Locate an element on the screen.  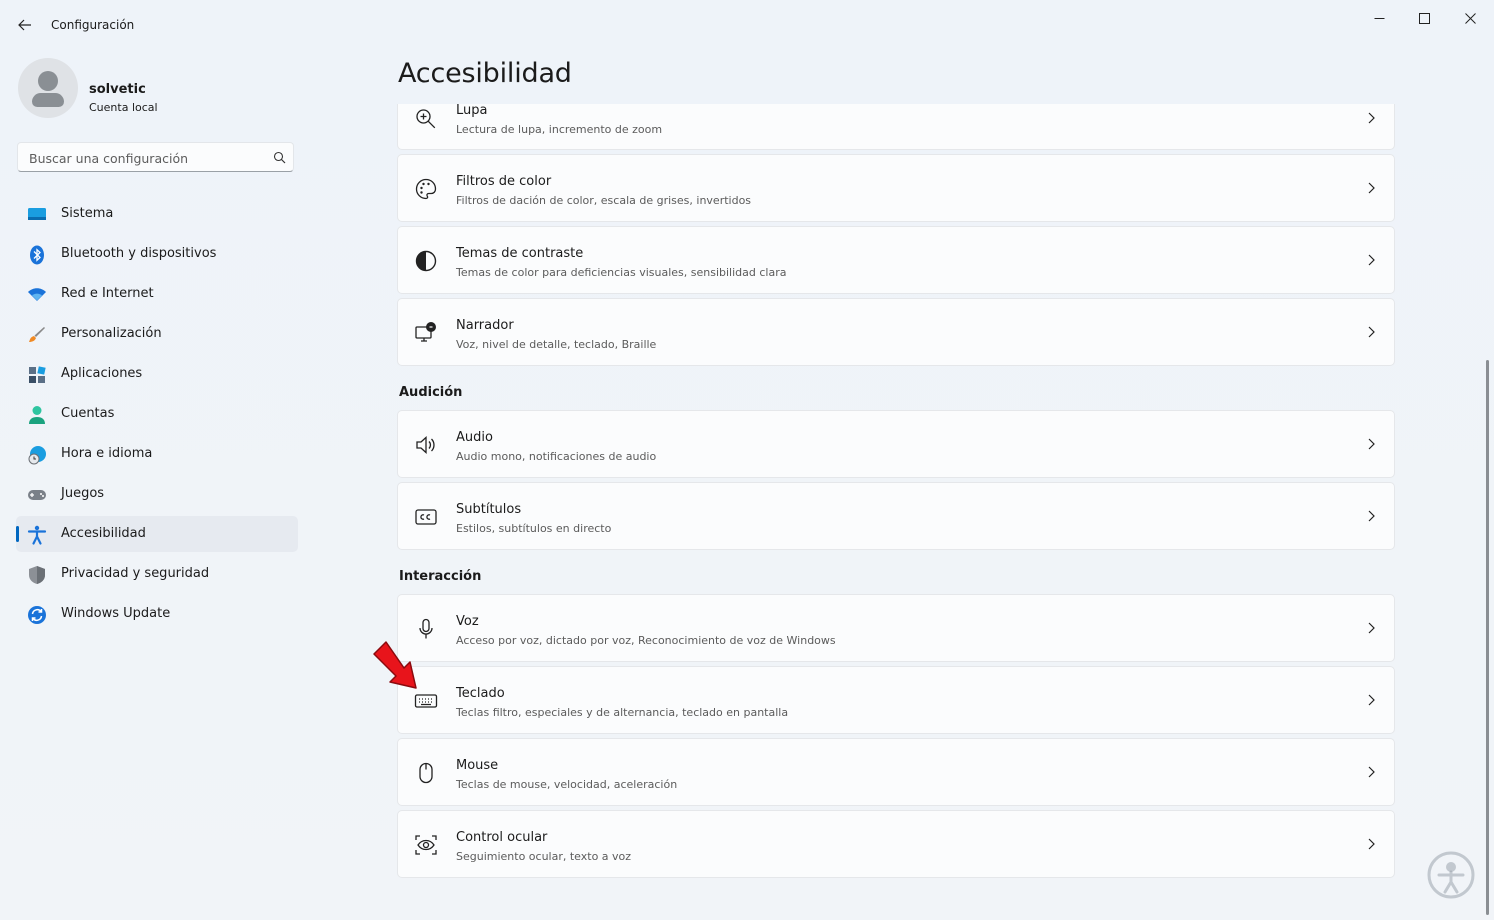
sidebar-item-hora: Hora e idioma is located at coordinates (157, 454).